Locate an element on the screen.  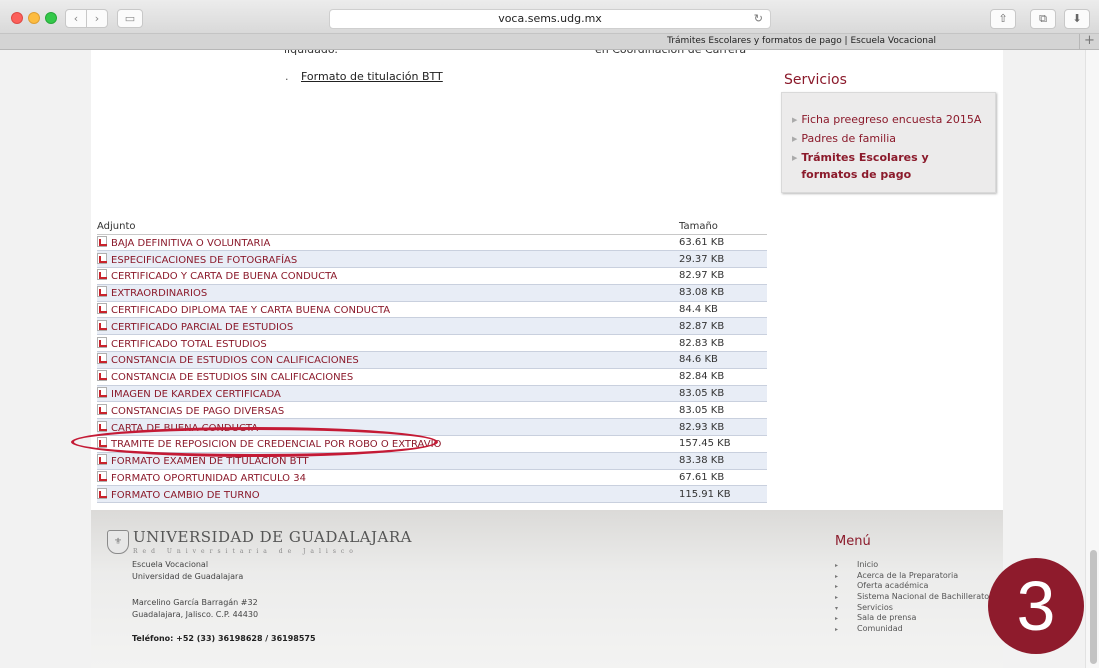
attachment-cell: FORMATO CAMBIO DE TURNO is located at coordinates (388, 494).